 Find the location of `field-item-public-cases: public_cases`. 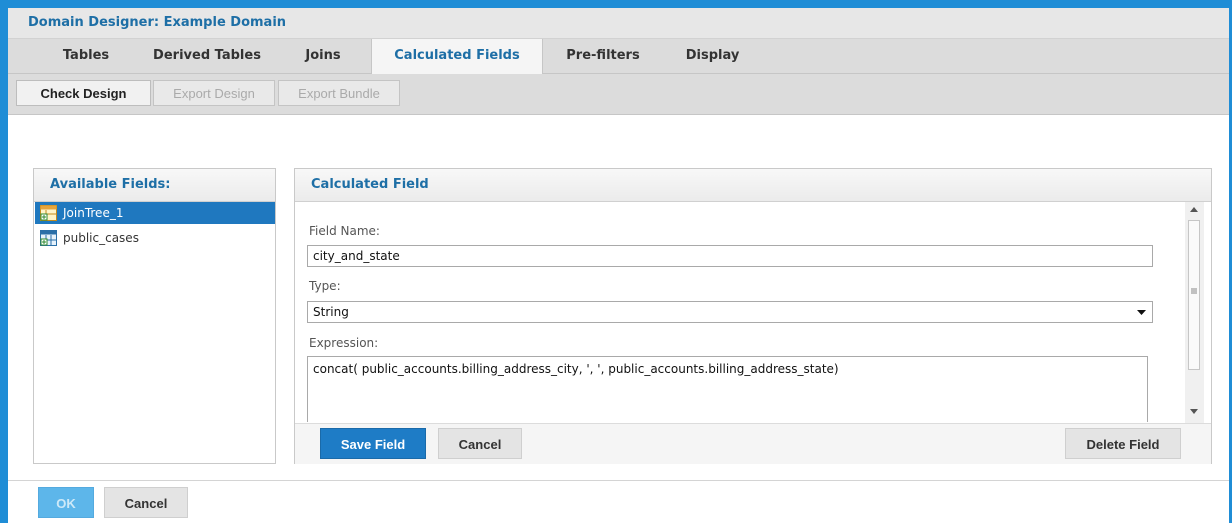

field-item-public-cases: public_cases is located at coordinates (155, 238).